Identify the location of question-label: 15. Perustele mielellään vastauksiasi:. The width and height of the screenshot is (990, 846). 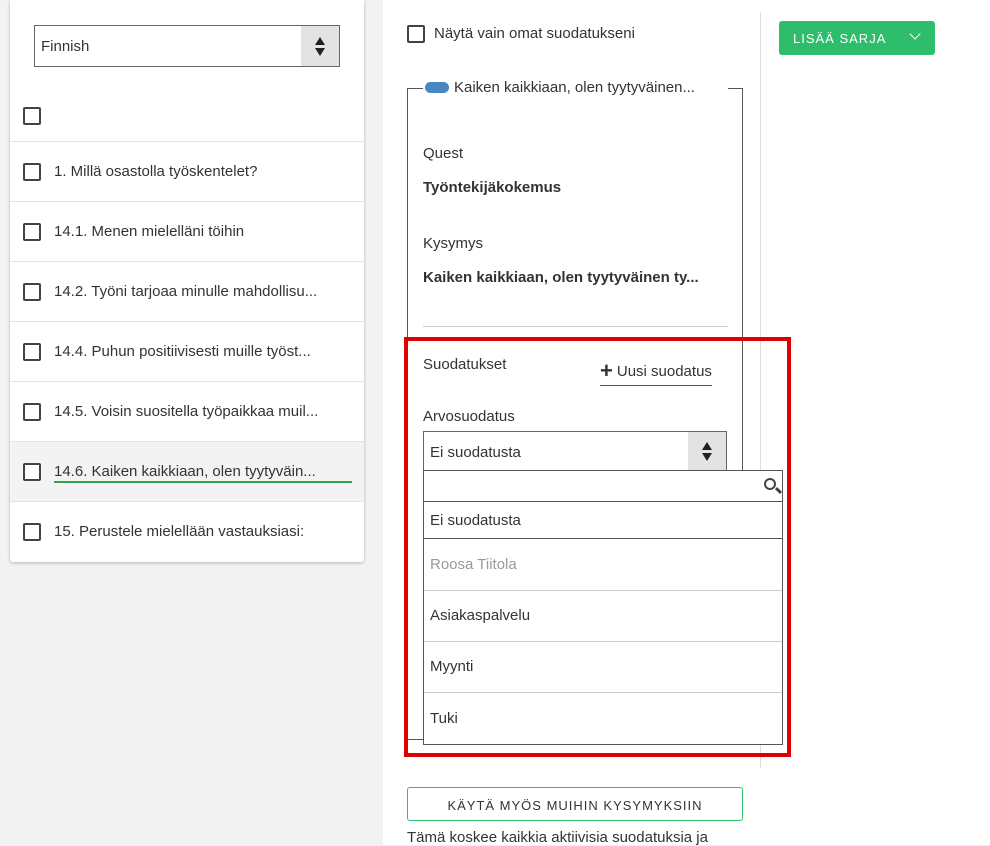
(179, 531).